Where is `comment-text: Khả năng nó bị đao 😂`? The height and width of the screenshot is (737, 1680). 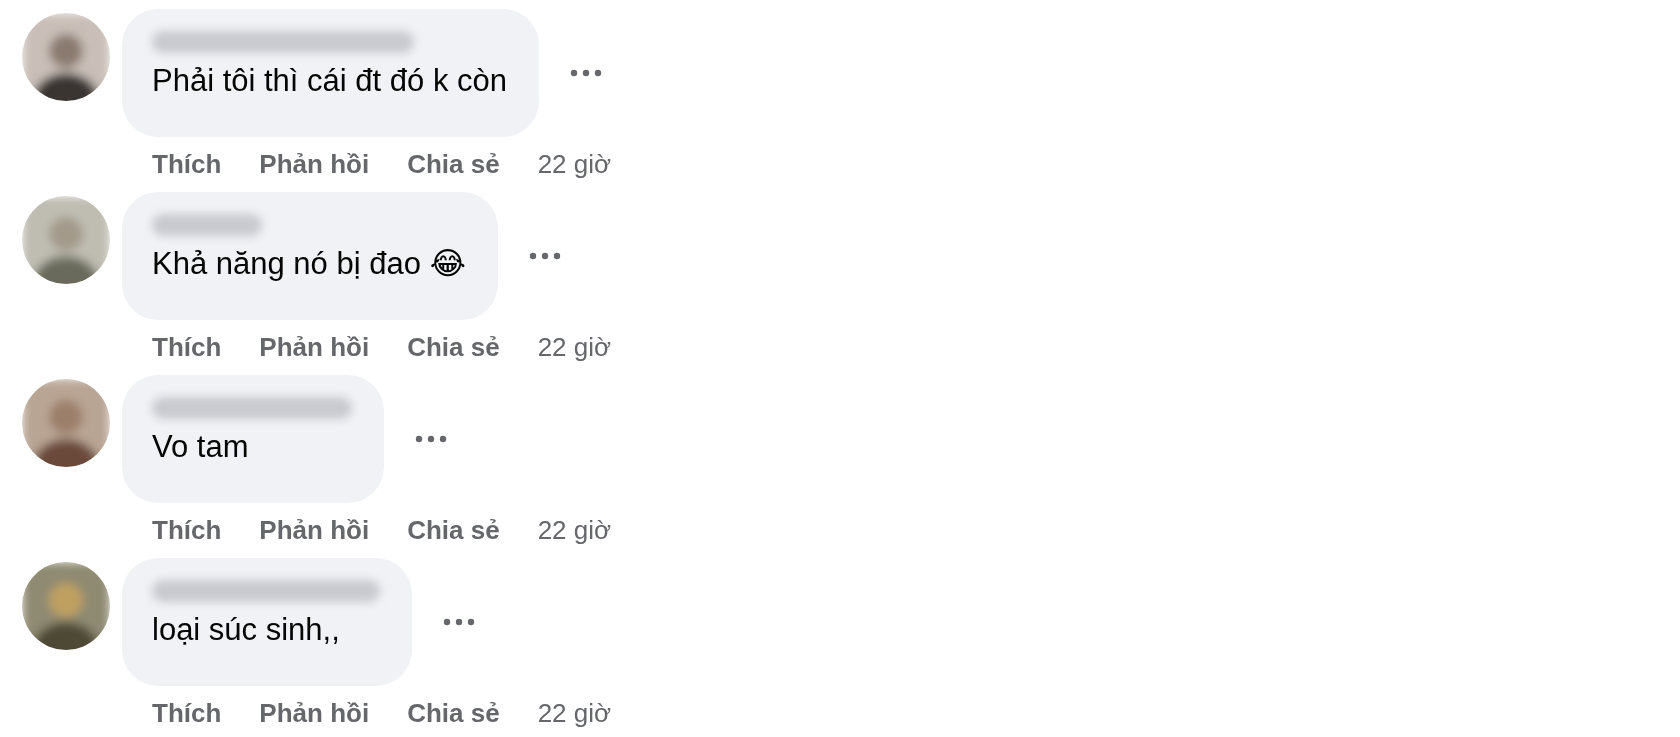
comment-text: Khả năng nó bị đao 😂 is located at coordinates (309, 264).